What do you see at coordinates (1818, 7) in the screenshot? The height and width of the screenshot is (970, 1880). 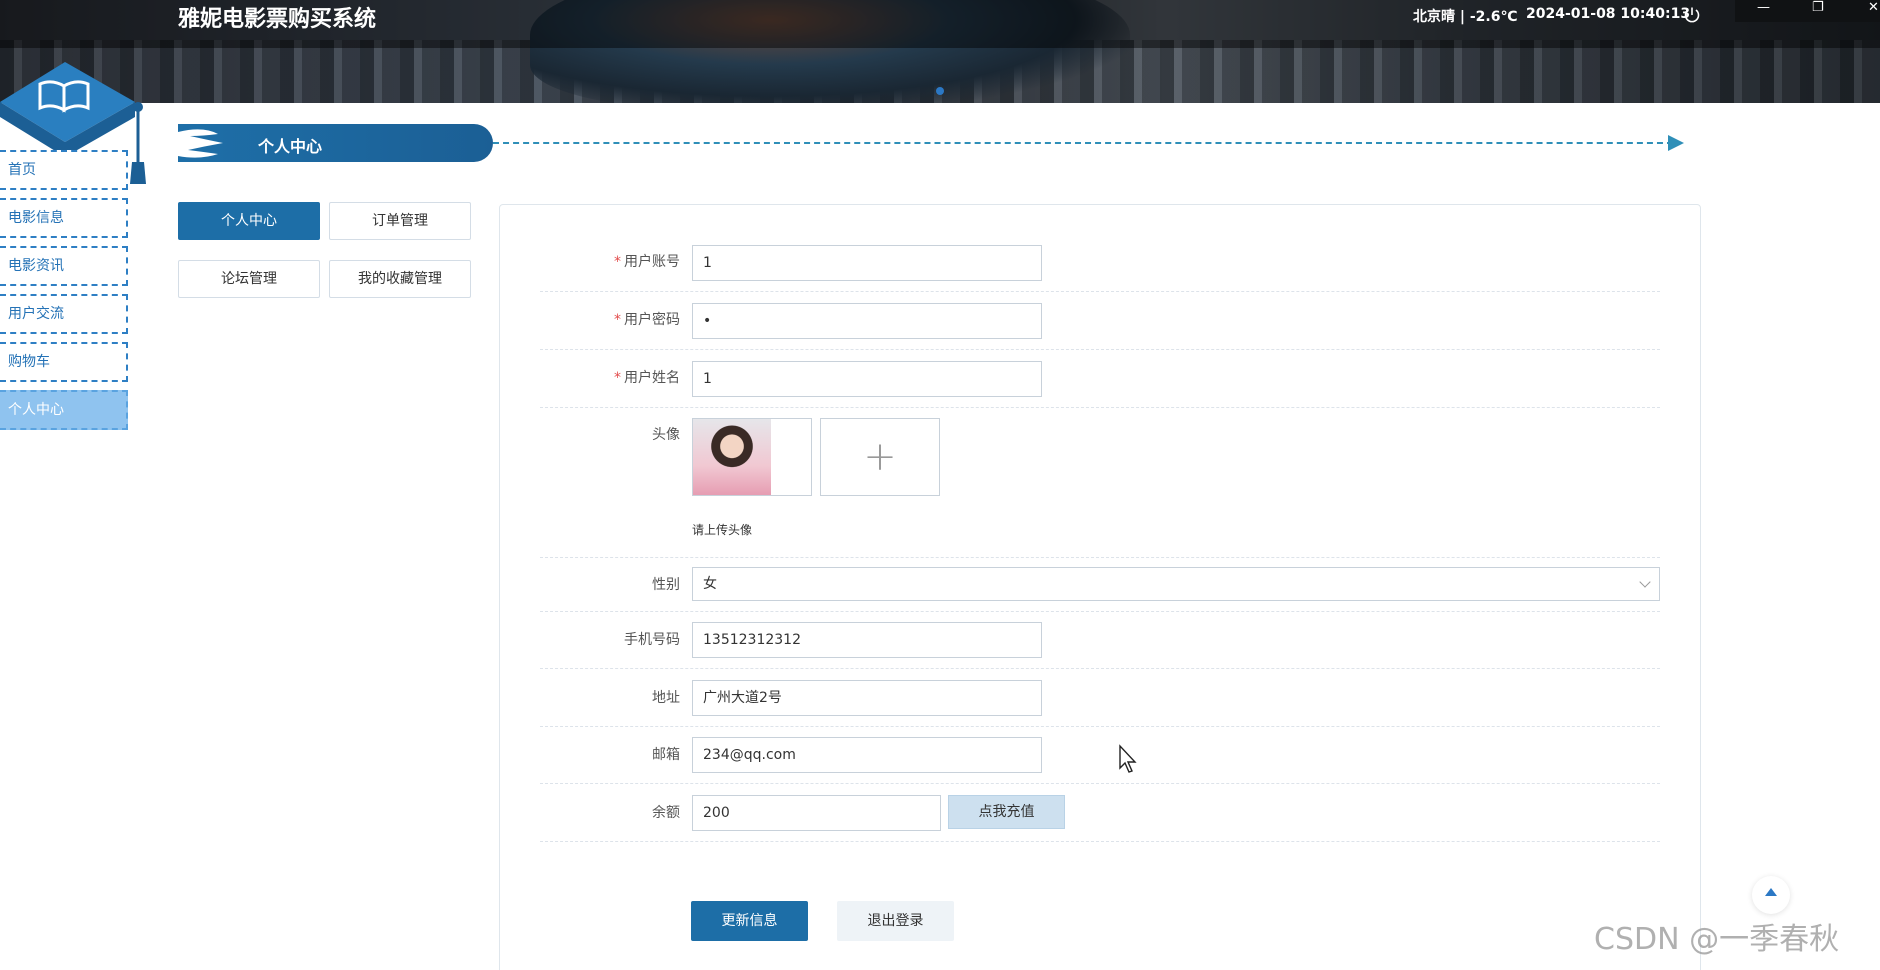 I see `restore-icon: ❐` at bounding box center [1818, 7].